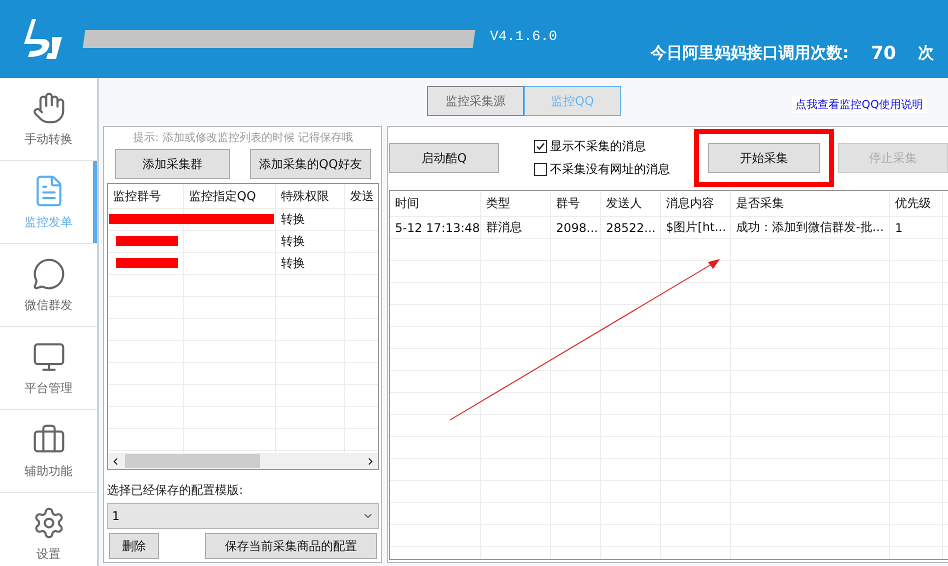  Describe the element at coordinates (540, 146) in the screenshot. I see `checkmark-icon` at that location.